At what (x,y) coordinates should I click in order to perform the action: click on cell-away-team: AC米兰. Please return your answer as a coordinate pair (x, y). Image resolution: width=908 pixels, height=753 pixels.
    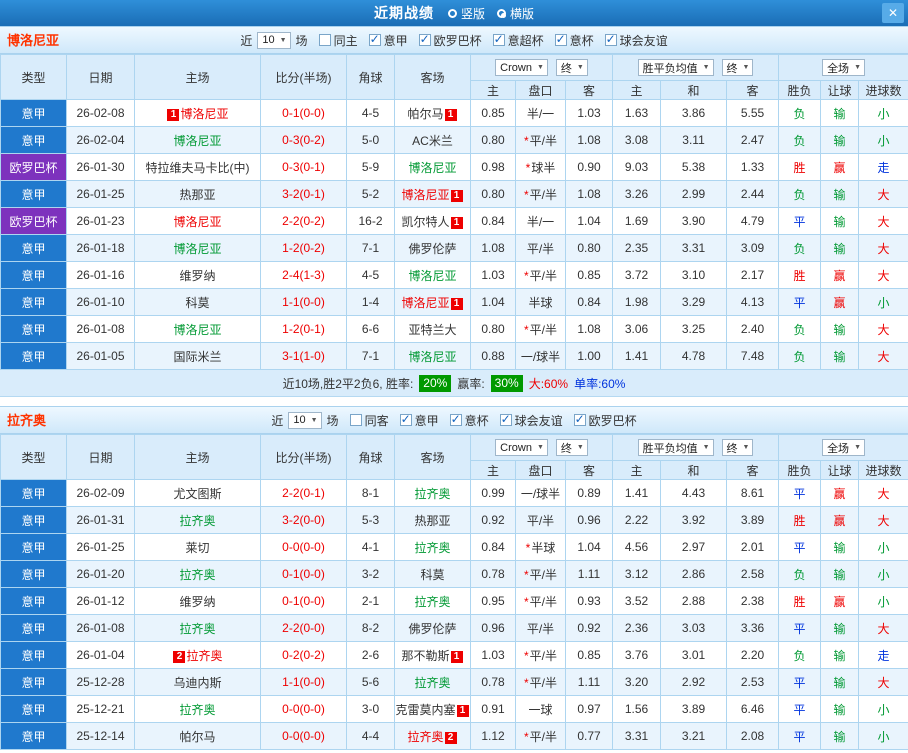
    Looking at the image, I should click on (432, 140).